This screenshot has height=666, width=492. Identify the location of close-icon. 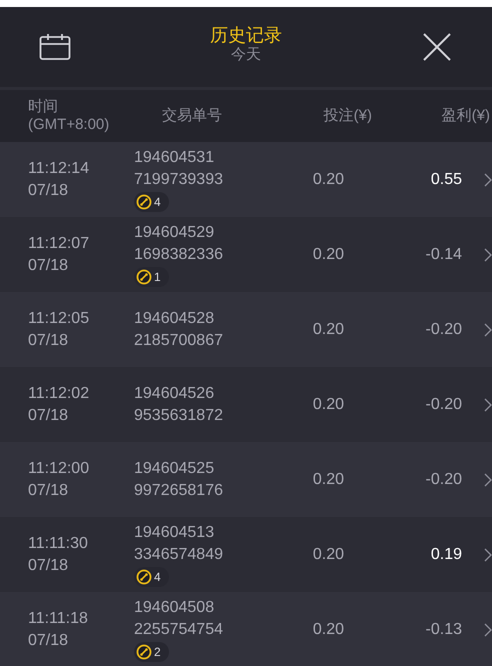
(437, 47).